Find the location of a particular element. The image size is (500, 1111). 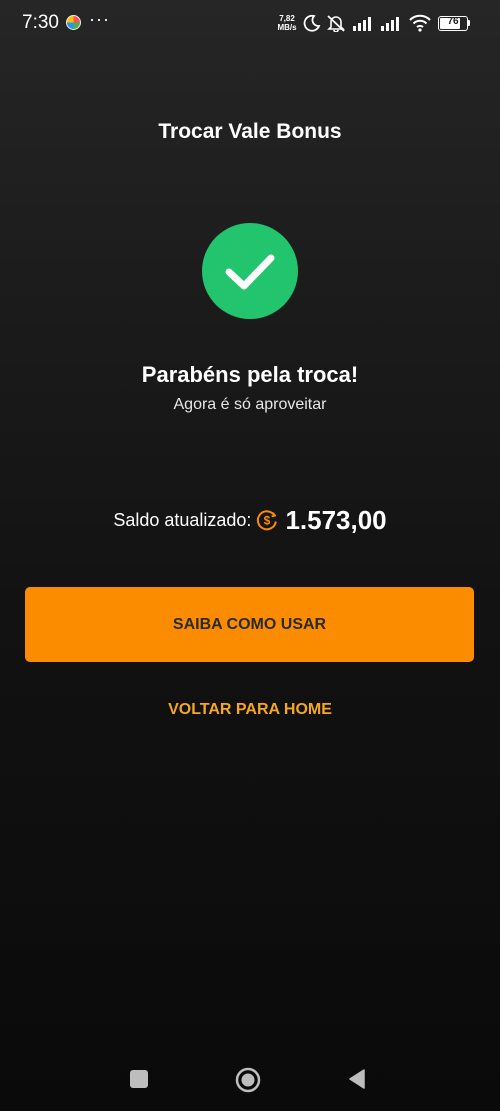

page-title: Trocar Vale Bonus is located at coordinates (250, 131).